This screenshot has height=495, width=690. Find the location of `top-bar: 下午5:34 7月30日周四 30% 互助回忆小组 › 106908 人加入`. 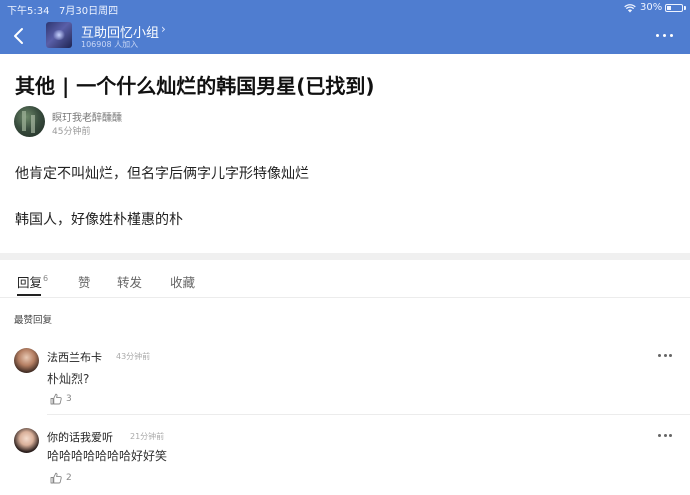

top-bar: 下午5:34 7月30日周四 30% 互助回忆小组 › 106908 人加入 is located at coordinates (345, 27).